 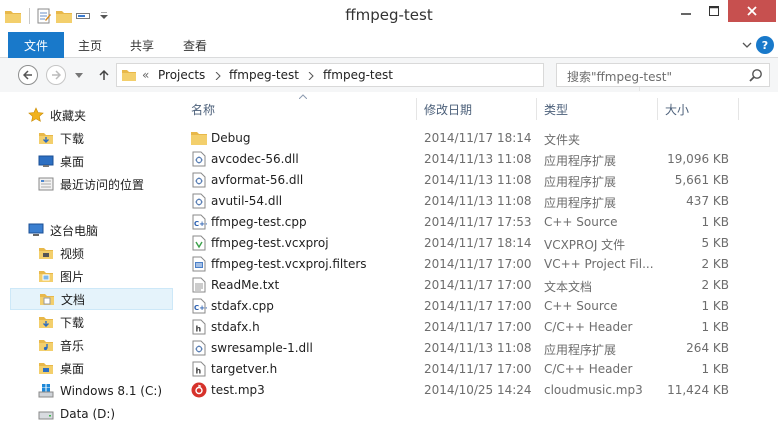 I want to click on back-button, so click(x=28, y=75).